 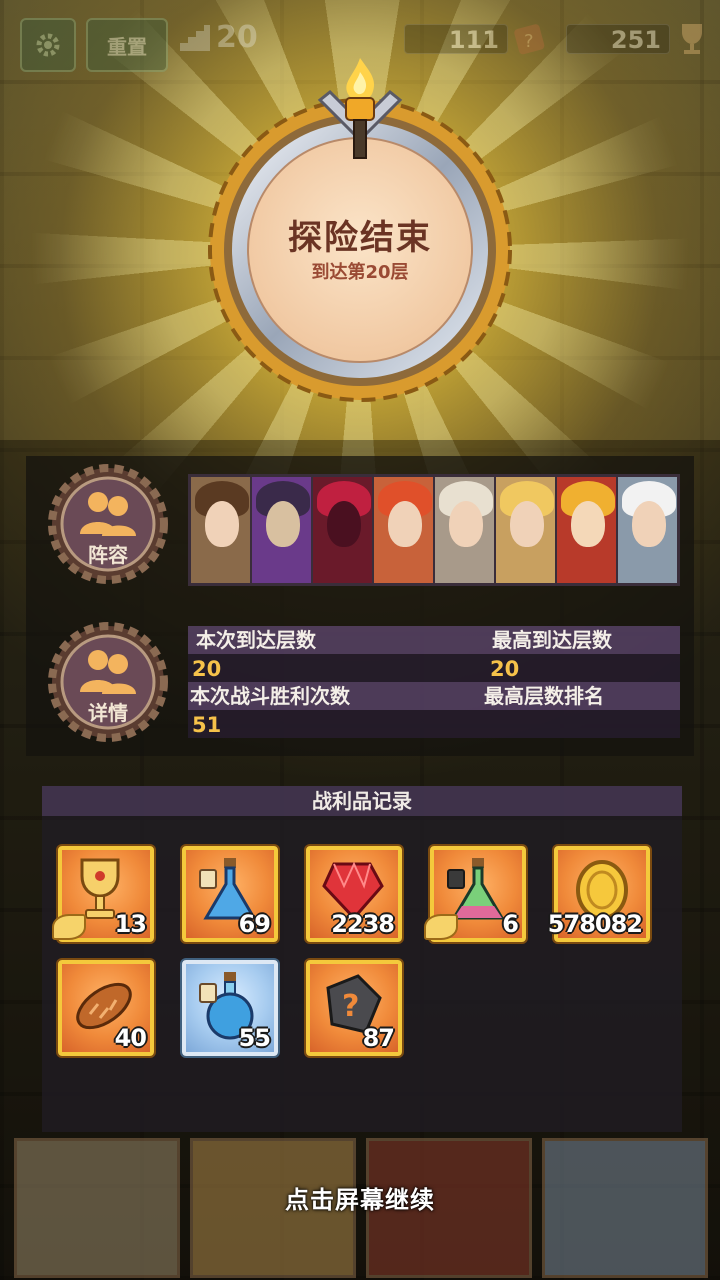 I want to click on loot-count: 69, so click(x=254, y=924).